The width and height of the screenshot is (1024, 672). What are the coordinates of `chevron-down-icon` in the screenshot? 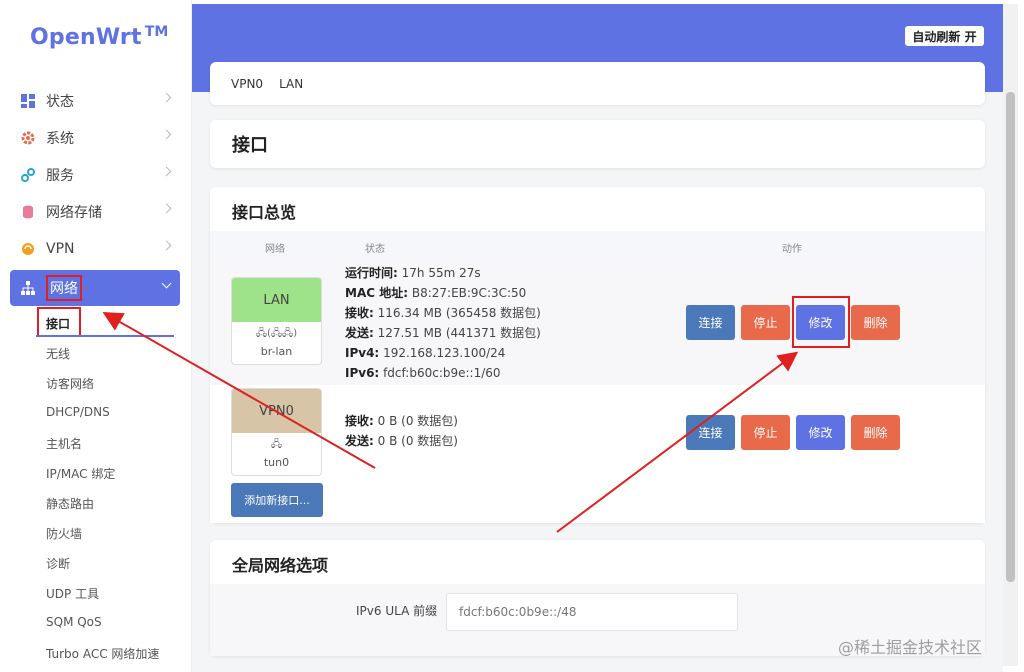 It's located at (166, 283).